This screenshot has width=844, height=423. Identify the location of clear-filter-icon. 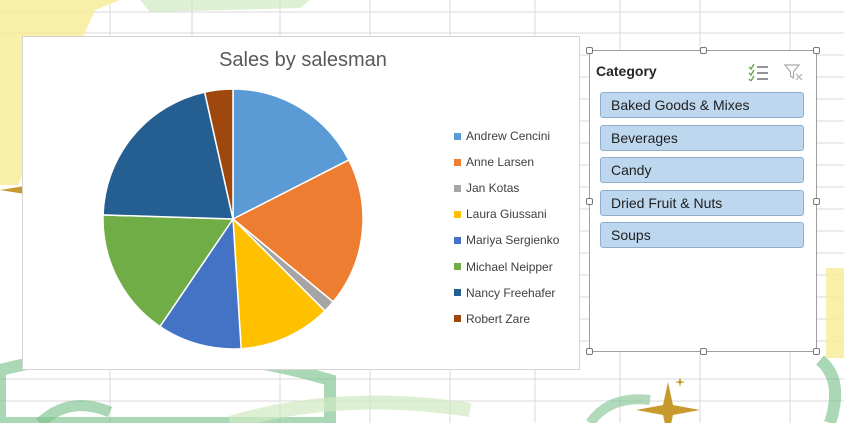
(794, 72).